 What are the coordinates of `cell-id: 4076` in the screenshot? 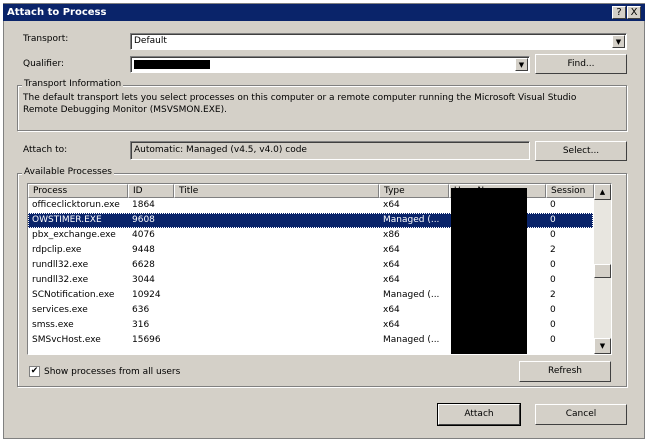 It's located at (143, 235).